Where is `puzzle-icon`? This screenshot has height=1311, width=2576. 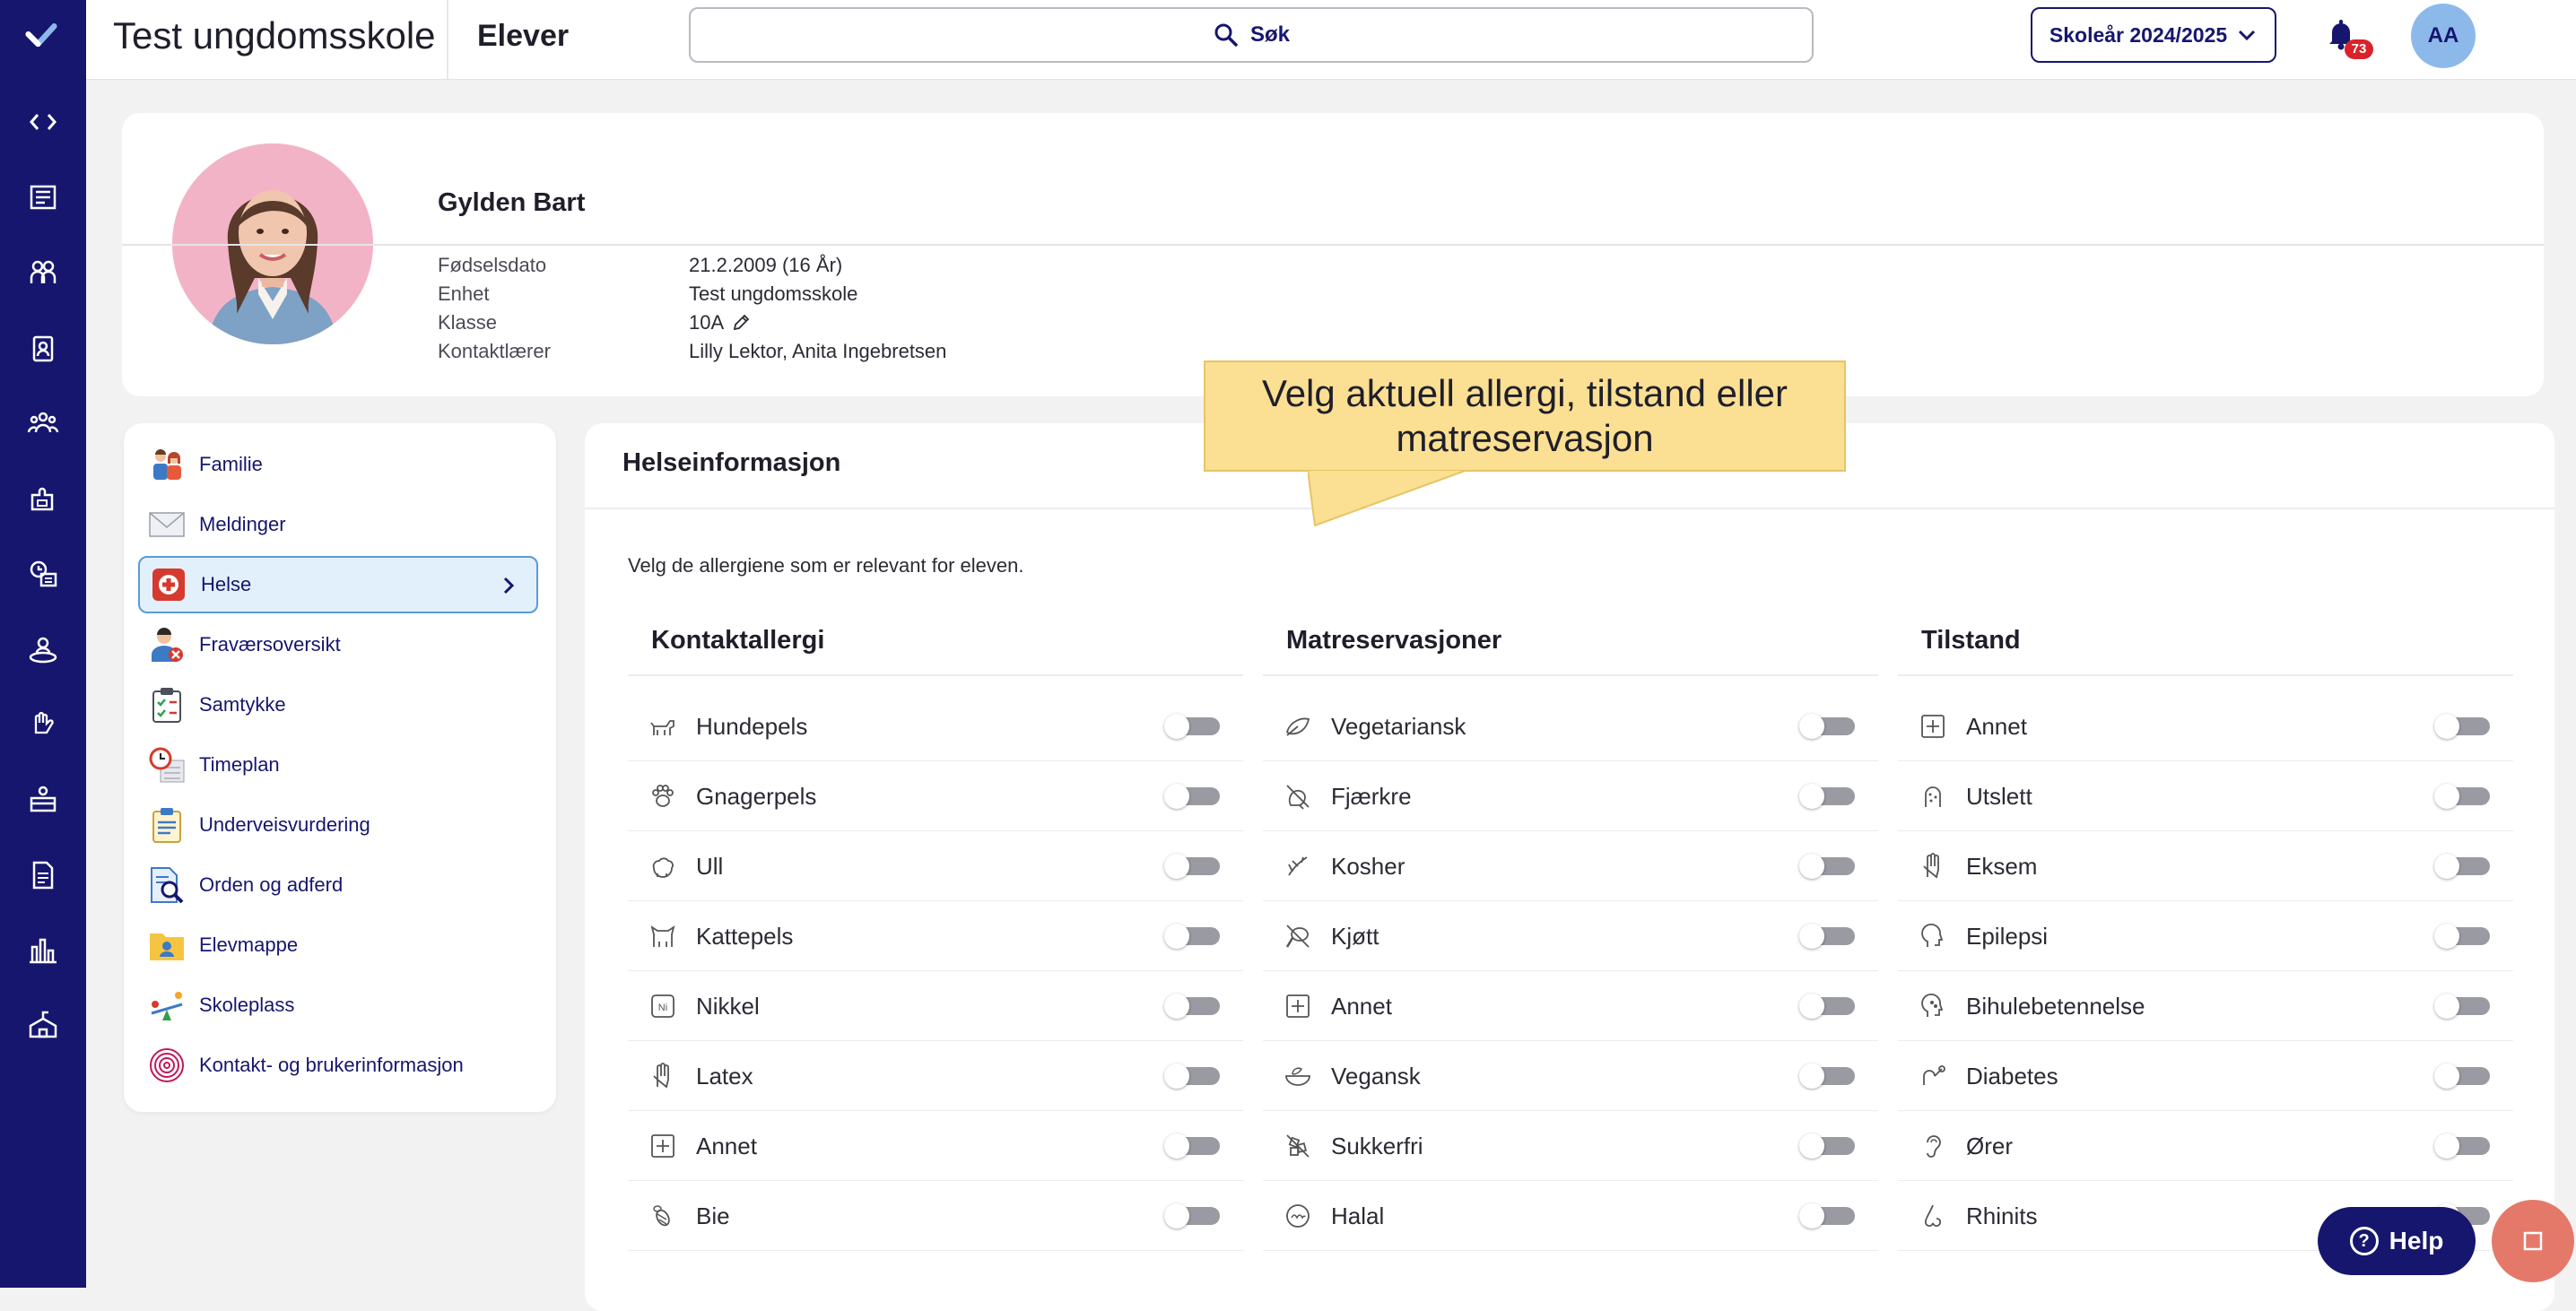
puzzle-icon is located at coordinates (43, 499).